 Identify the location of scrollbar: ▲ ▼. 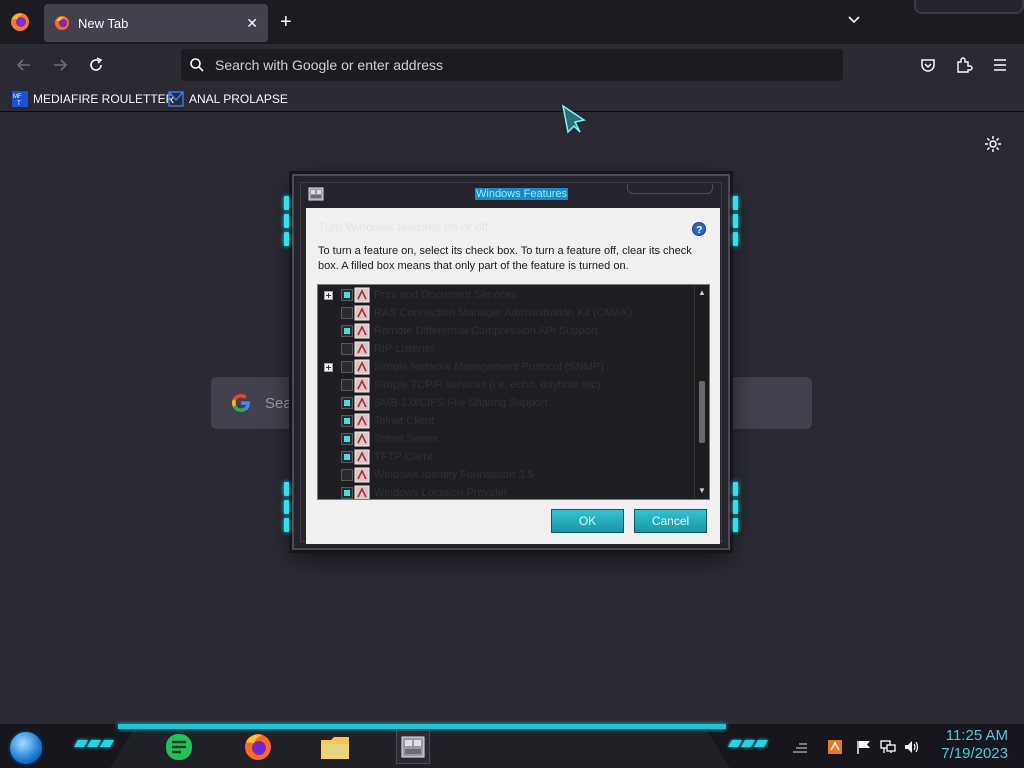
(701, 392).